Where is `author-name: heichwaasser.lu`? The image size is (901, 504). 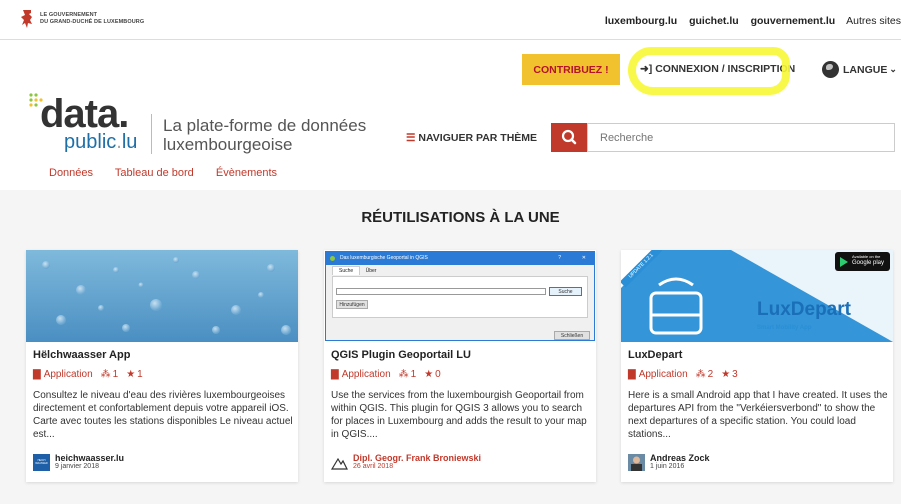 author-name: heichwaasser.lu is located at coordinates (90, 458).